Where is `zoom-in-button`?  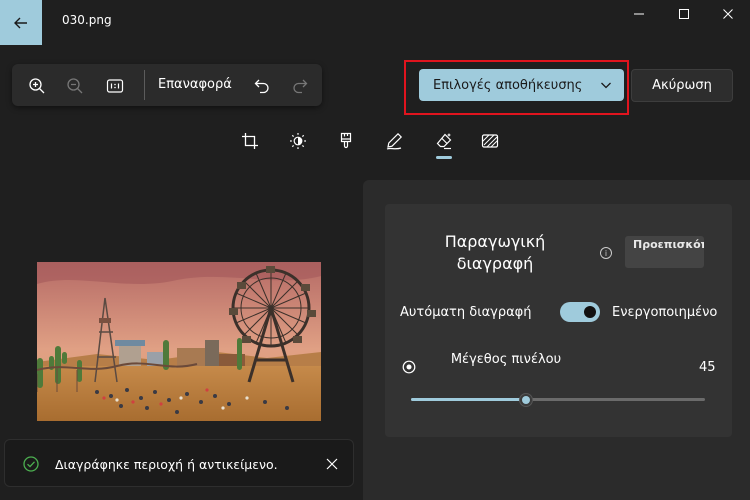
zoom-in-button is located at coordinates (37, 86).